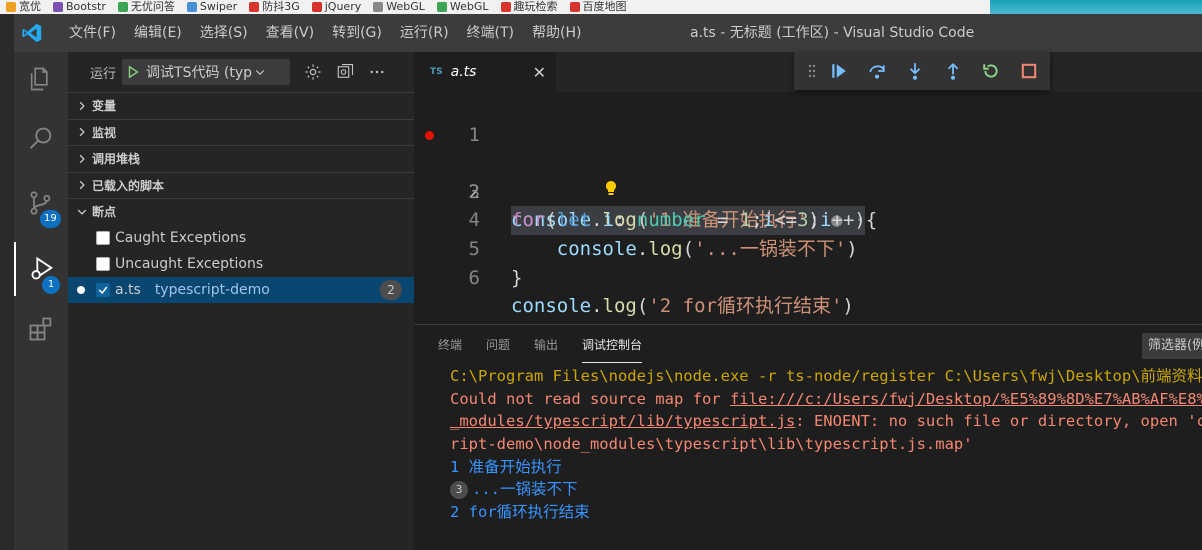  Describe the element at coordinates (474, 277) in the screenshot. I see `line-number: 6` at that location.